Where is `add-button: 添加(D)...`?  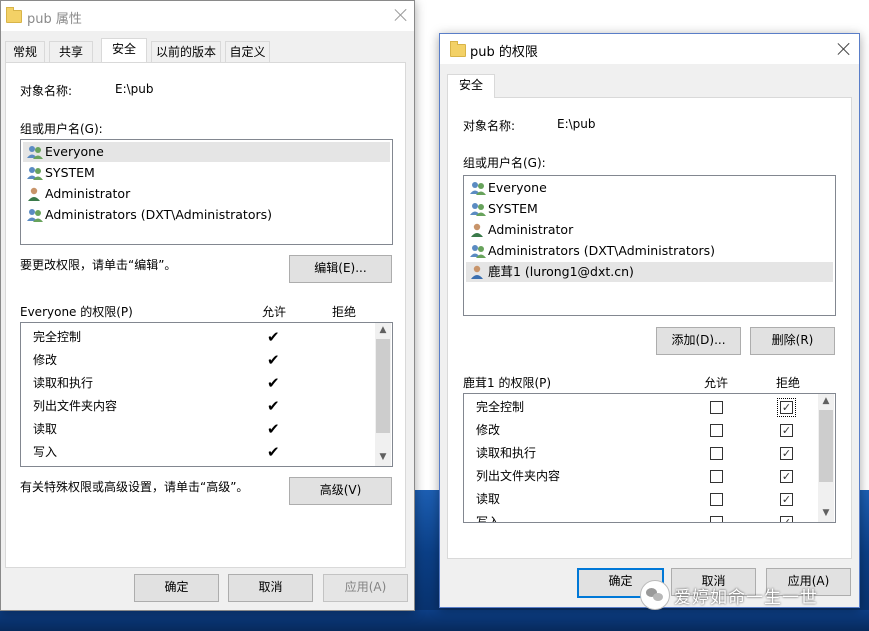 add-button: 添加(D)... is located at coordinates (698, 341).